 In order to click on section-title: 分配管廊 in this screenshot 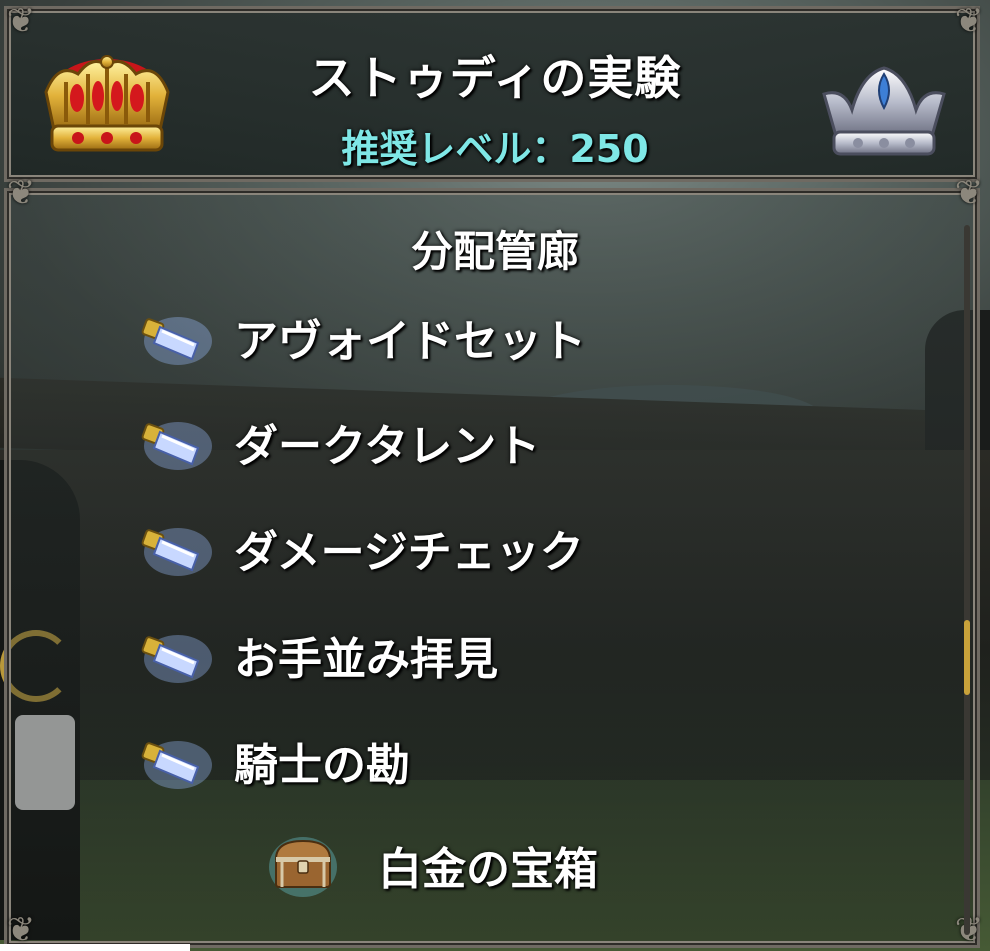, I will do `click(494, 251)`.